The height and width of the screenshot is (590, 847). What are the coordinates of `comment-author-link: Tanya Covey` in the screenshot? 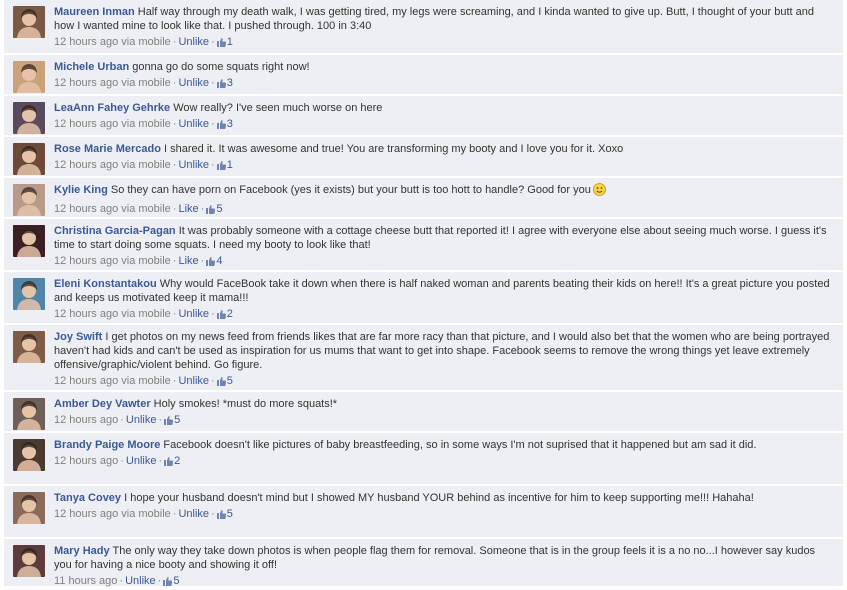 It's located at (87, 498).